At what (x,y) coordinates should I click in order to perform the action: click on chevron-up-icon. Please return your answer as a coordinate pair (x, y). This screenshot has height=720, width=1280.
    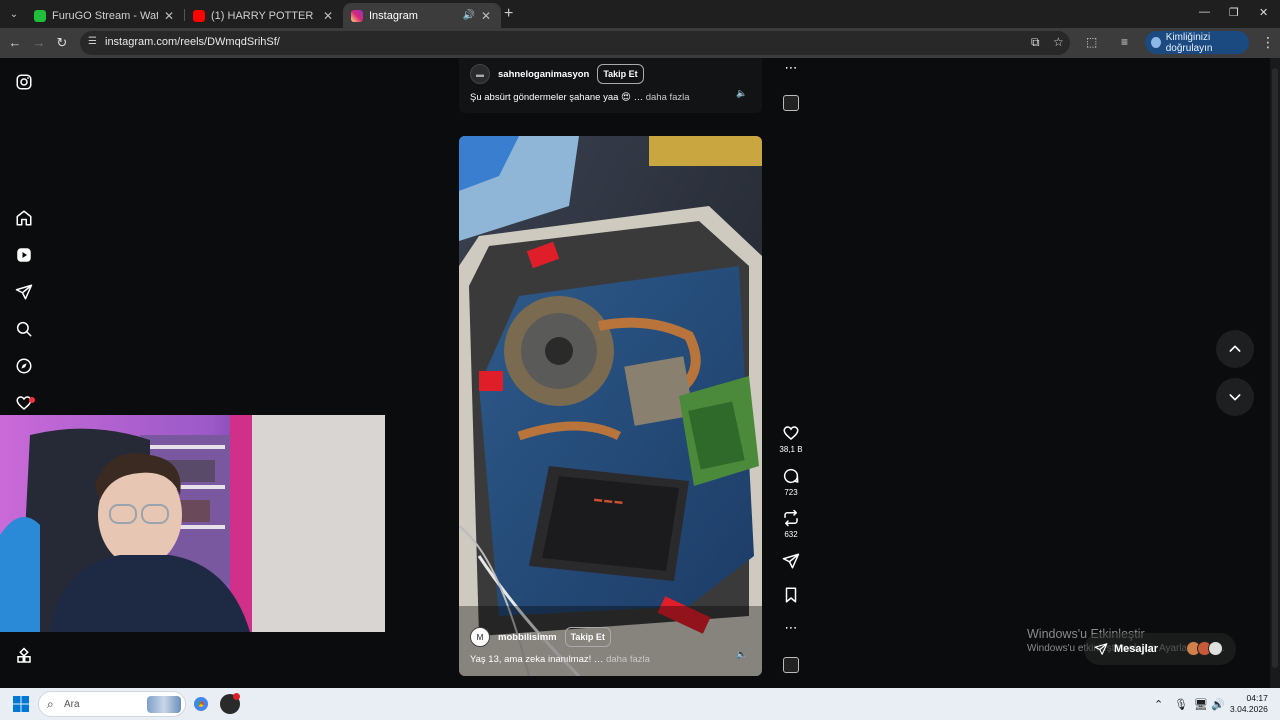
    Looking at the image, I should click on (1235, 348).